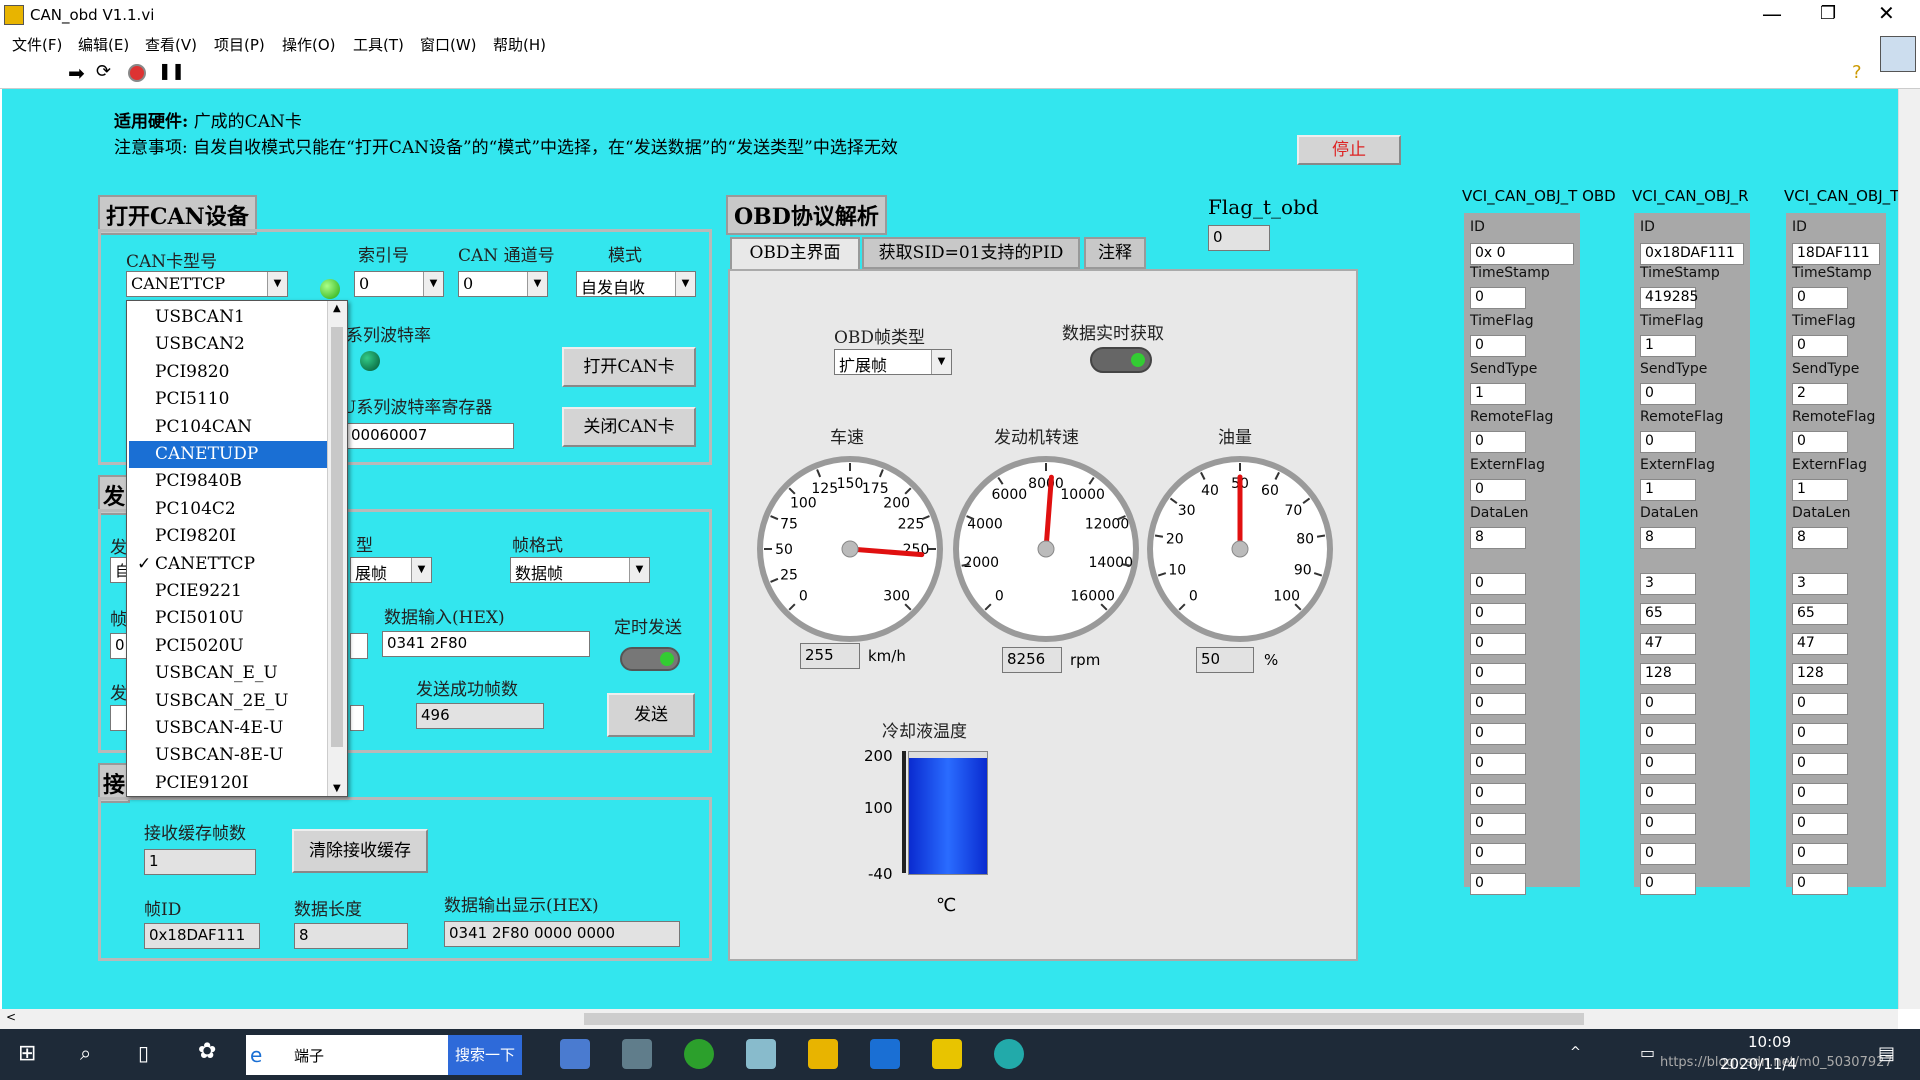 This screenshot has height=1080, width=1920. Describe the element at coordinates (37, 44) in the screenshot. I see `menu-file: 文件(F)` at that location.